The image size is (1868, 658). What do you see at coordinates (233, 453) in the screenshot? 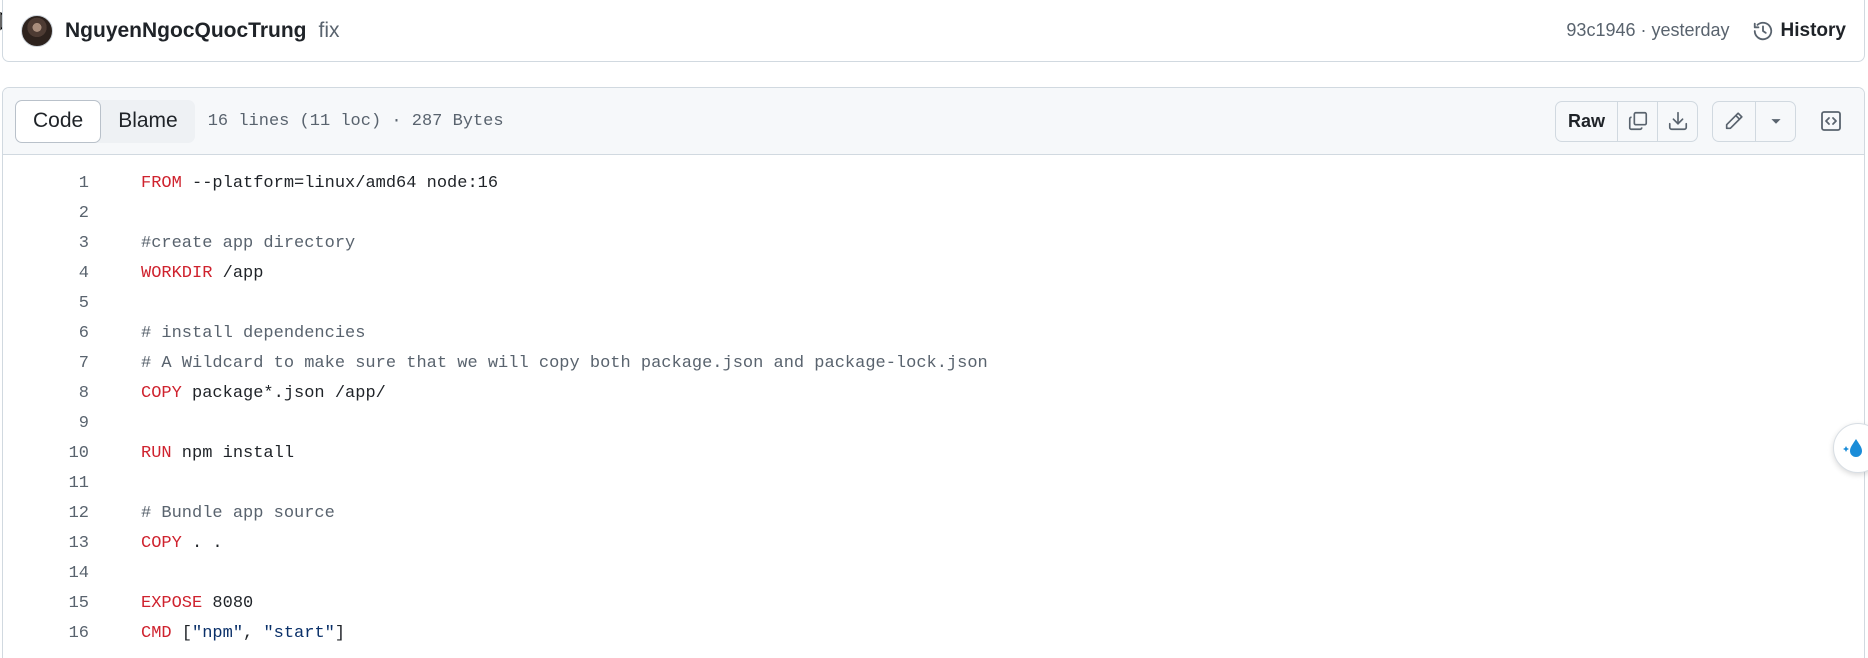
I see `code-text: npm install` at bounding box center [233, 453].